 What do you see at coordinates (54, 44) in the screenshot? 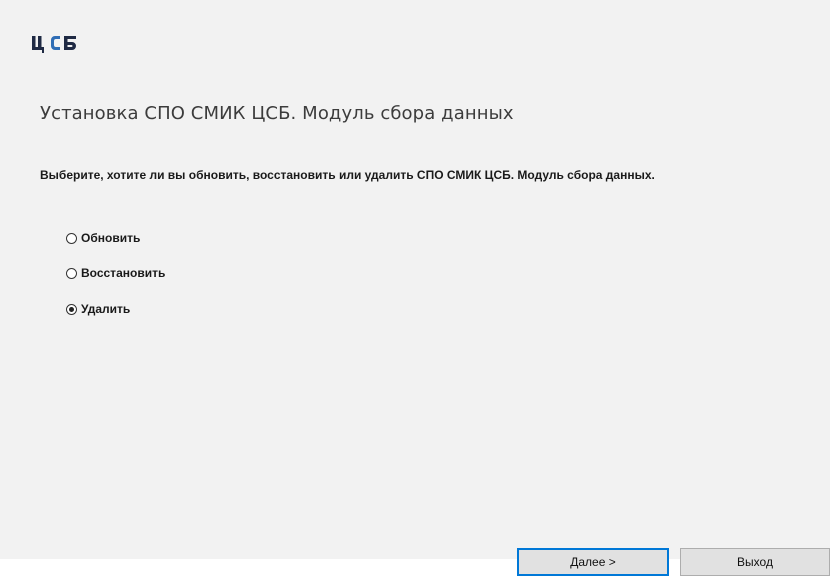
I see `logo-icon` at bounding box center [54, 44].